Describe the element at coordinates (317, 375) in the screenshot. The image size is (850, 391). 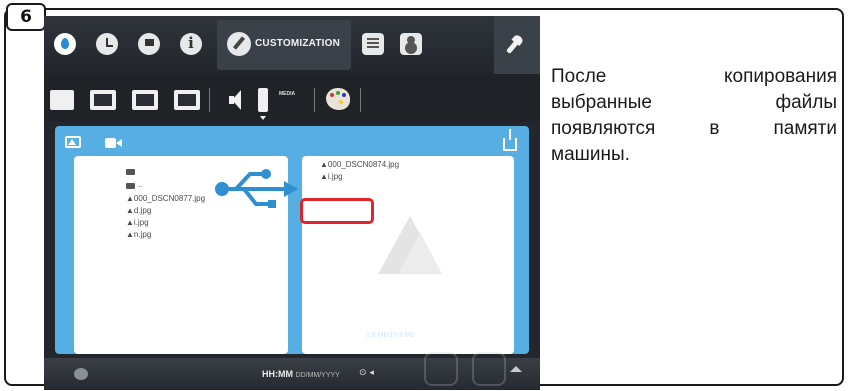
I see `date-format: DD/MM/YYYY` at that location.